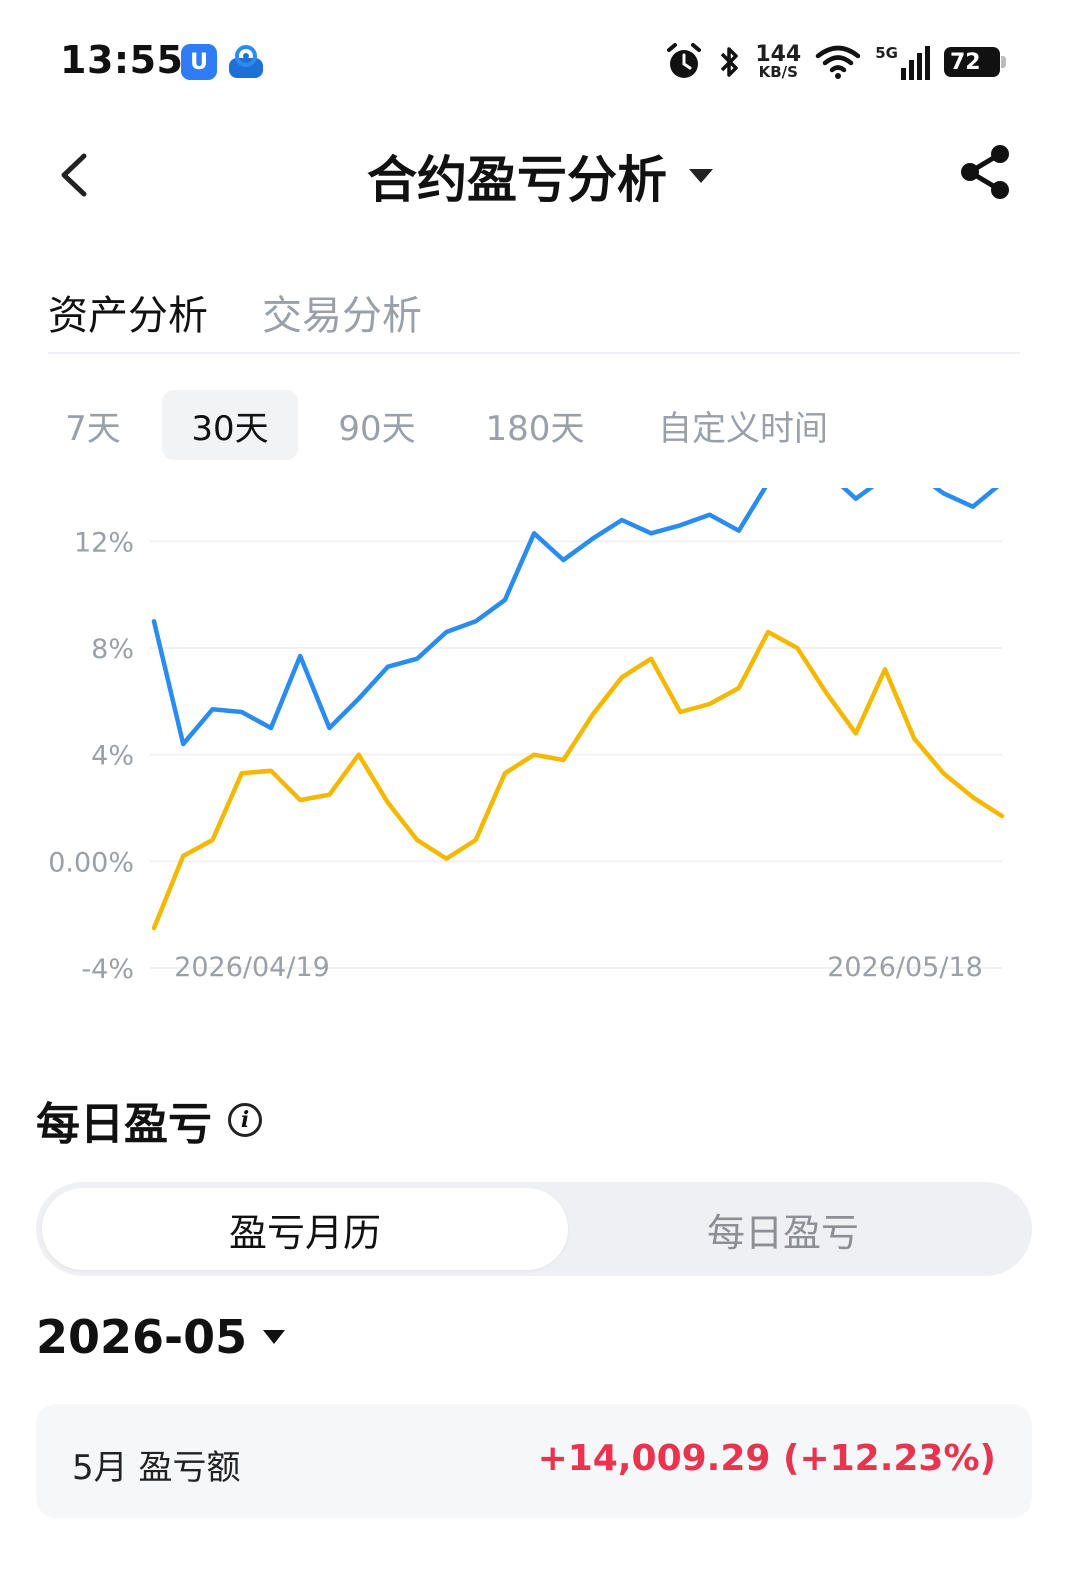  What do you see at coordinates (975, 62) in the screenshot?
I see `battery-indicator: 72` at bounding box center [975, 62].